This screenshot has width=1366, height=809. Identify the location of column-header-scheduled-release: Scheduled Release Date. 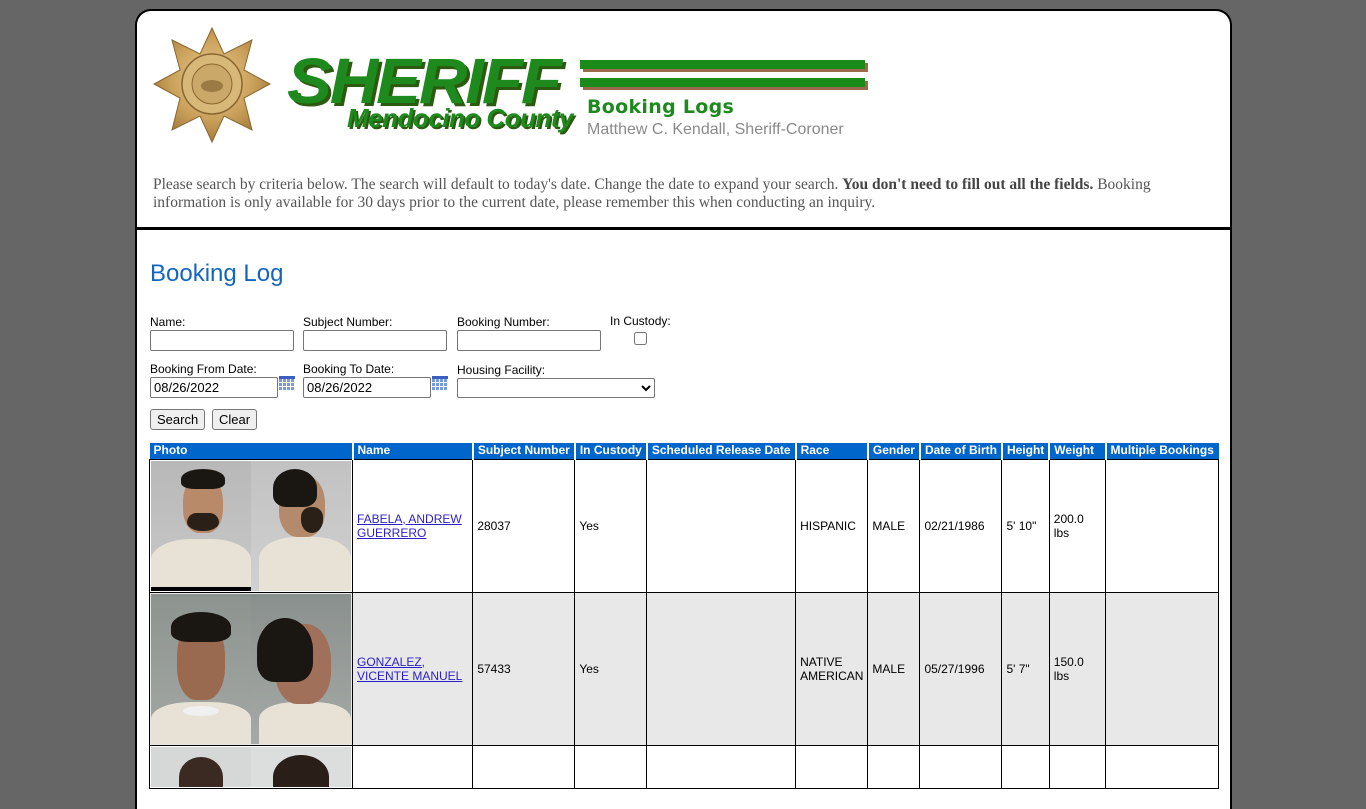
(721, 451).